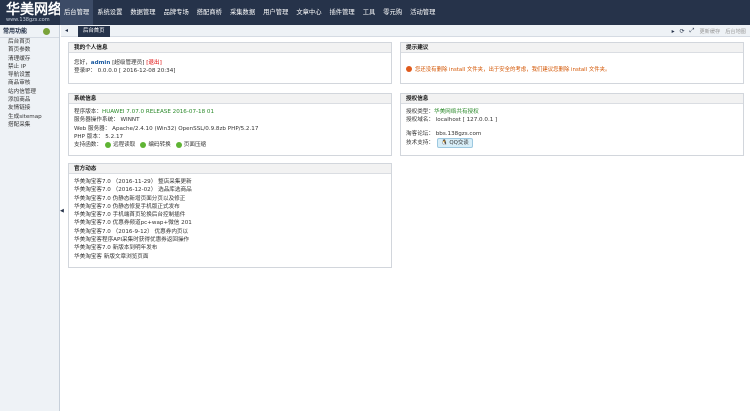  What do you see at coordinates (34, 10) in the screenshot?
I see `brand-title: 华美网络` at bounding box center [34, 10].